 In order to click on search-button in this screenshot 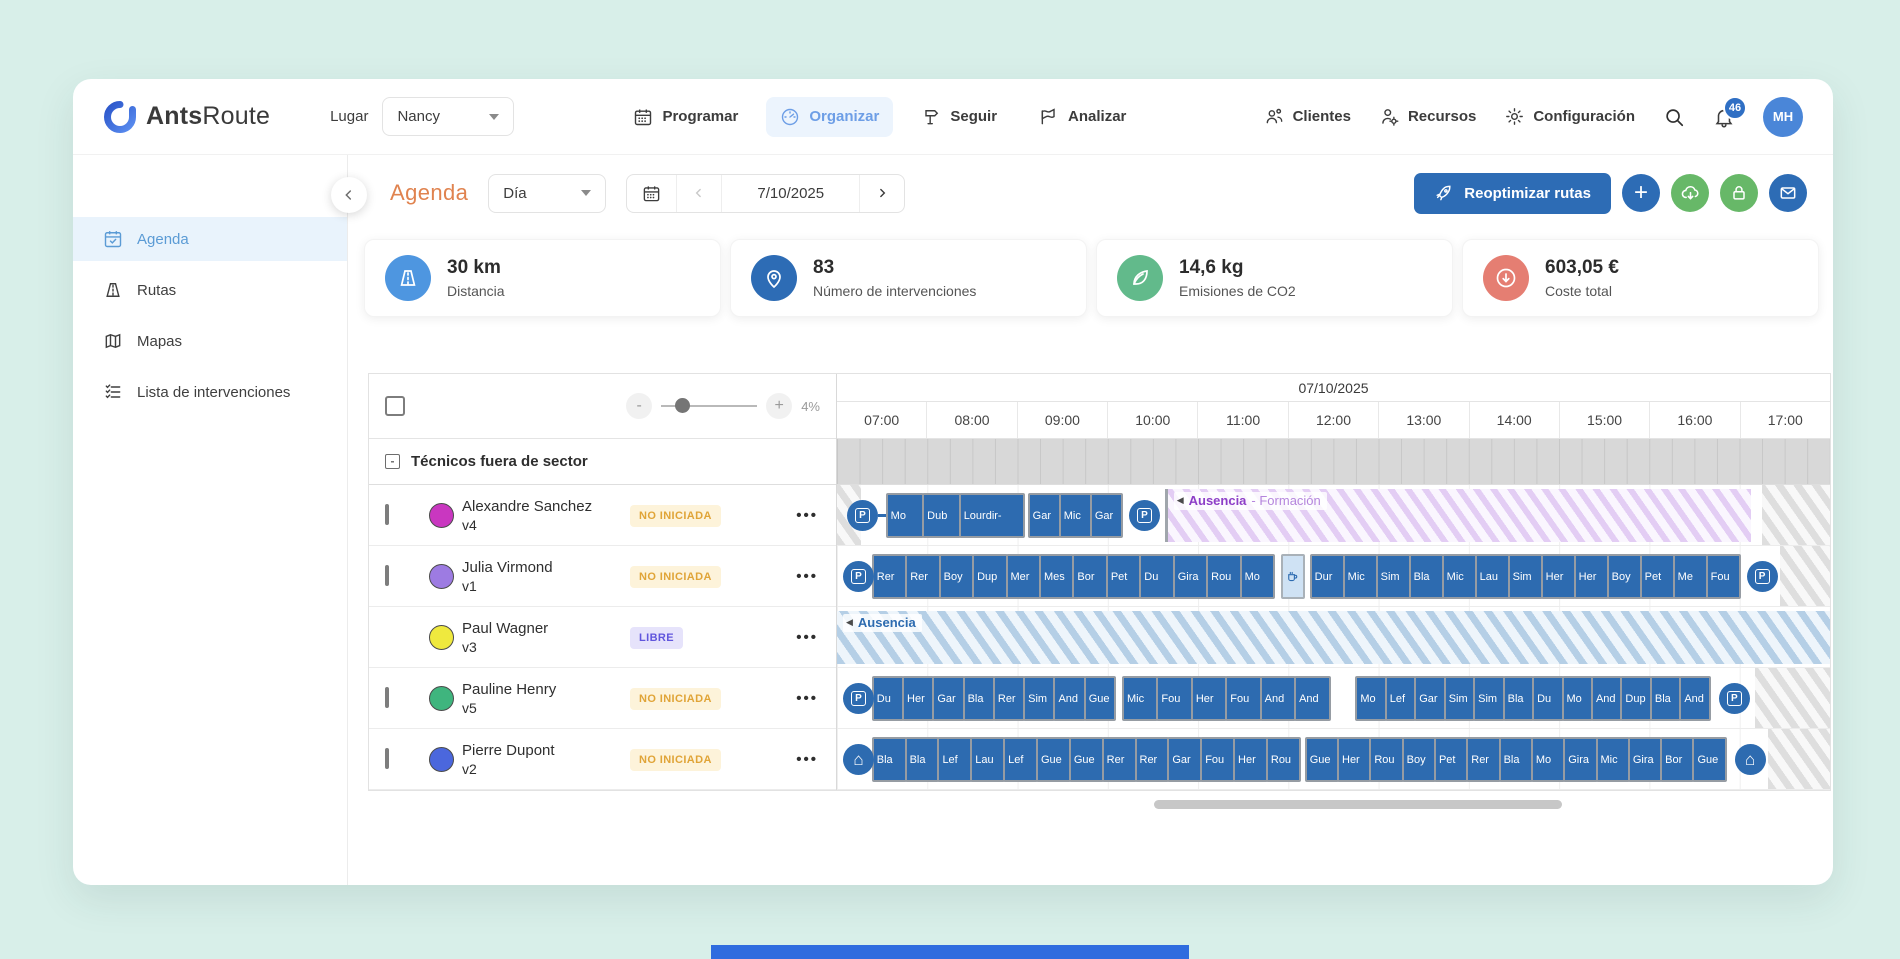, I will do `click(1674, 117)`.